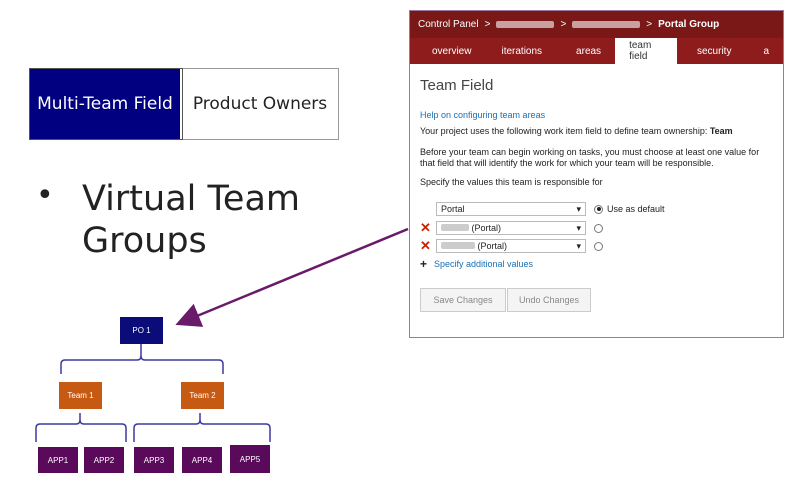 This screenshot has height=480, width=795. I want to click on org-node-app: APP2, so click(104, 460).